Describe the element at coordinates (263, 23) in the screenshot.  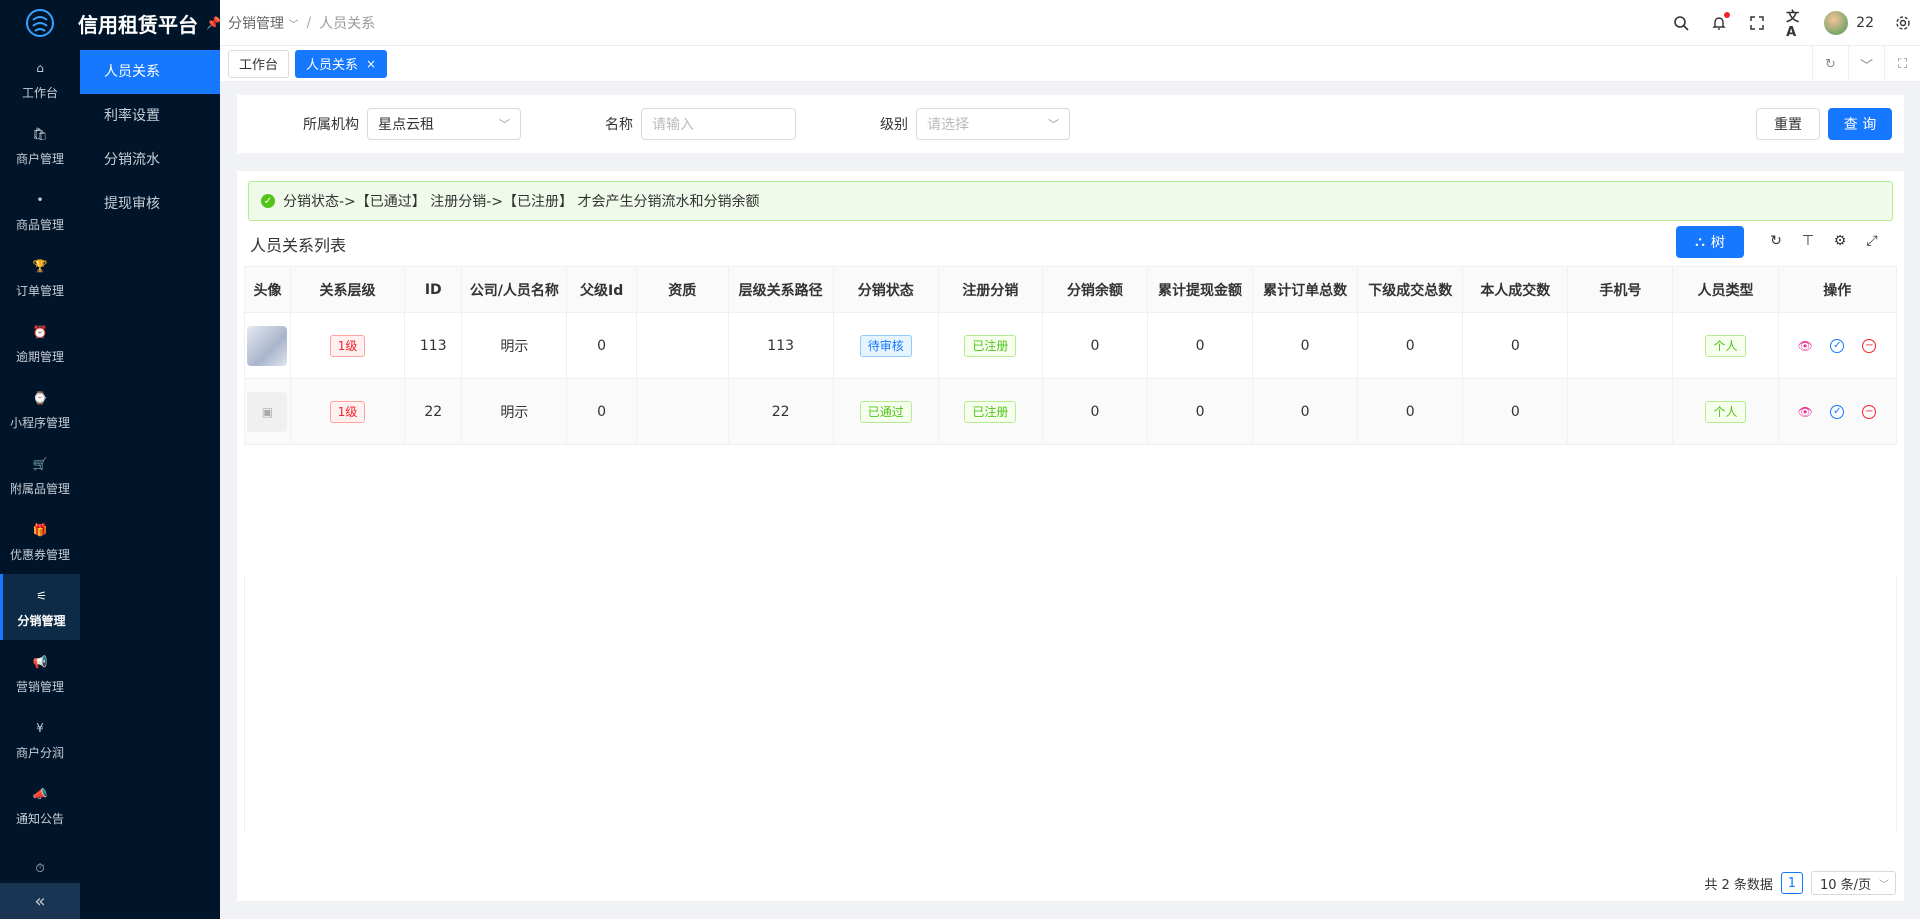
I see `breadcrumb-parent: 分销管理 ﹀` at that location.